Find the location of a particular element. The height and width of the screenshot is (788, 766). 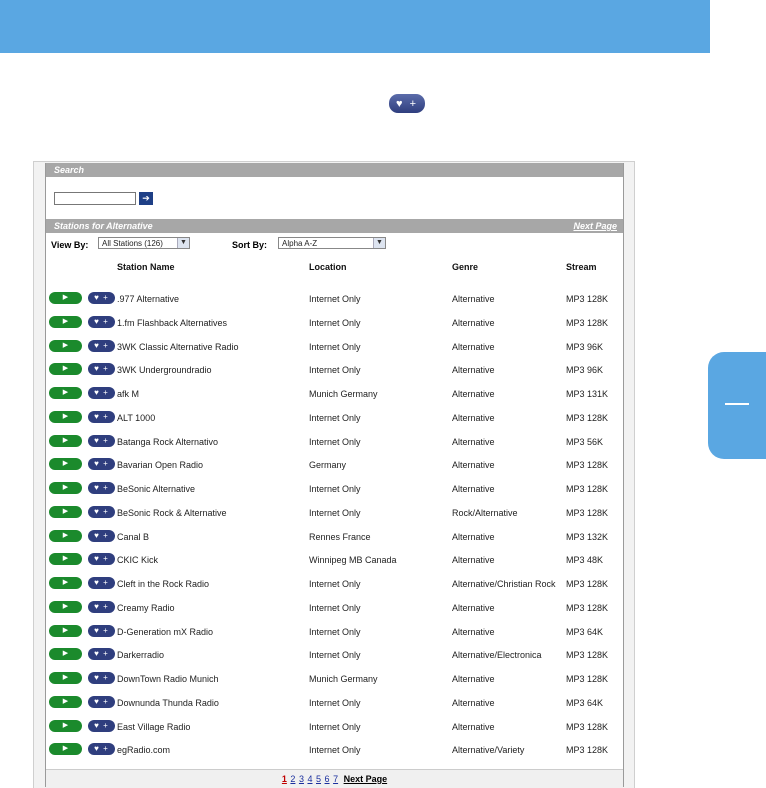

station-name: Creamy Radio is located at coordinates (146, 608).